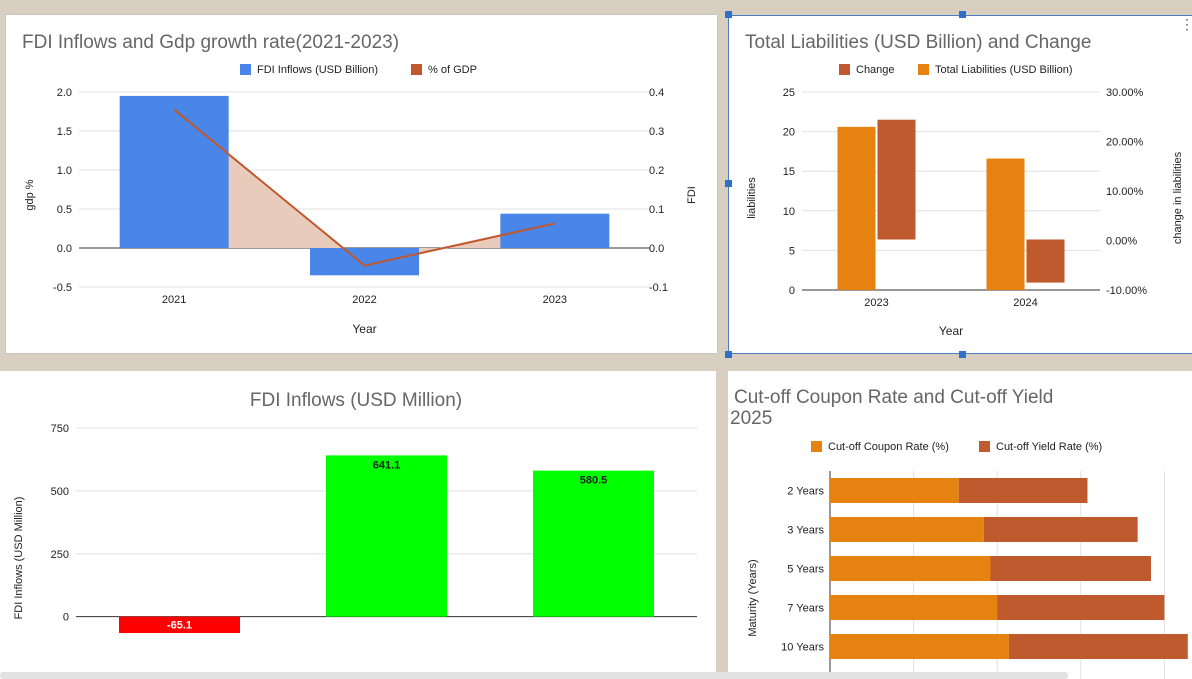  What do you see at coordinates (789, 212) in the screenshot?
I see `y-tick-label: 10` at bounding box center [789, 212].